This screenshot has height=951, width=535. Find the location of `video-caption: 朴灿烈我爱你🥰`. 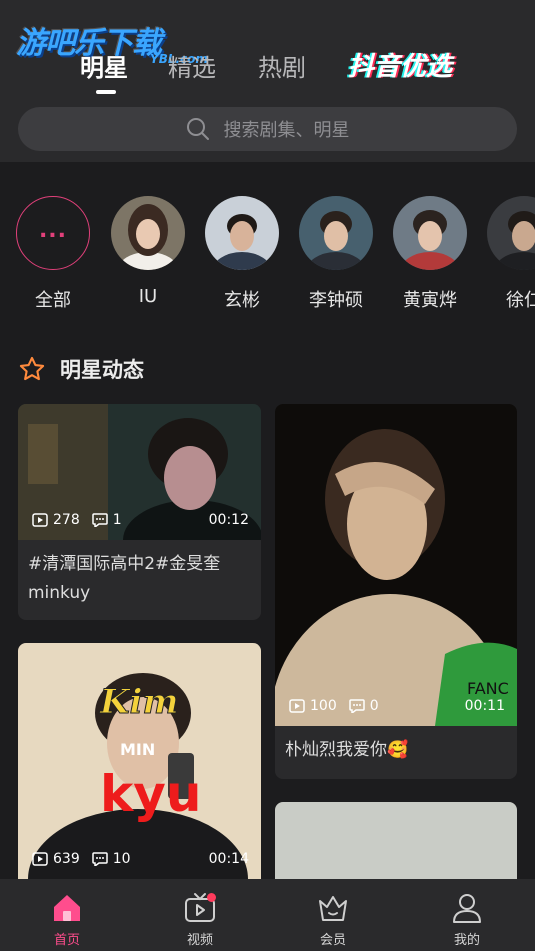

video-caption: 朴灿烈我爱你🥰 is located at coordinates (347, 750).